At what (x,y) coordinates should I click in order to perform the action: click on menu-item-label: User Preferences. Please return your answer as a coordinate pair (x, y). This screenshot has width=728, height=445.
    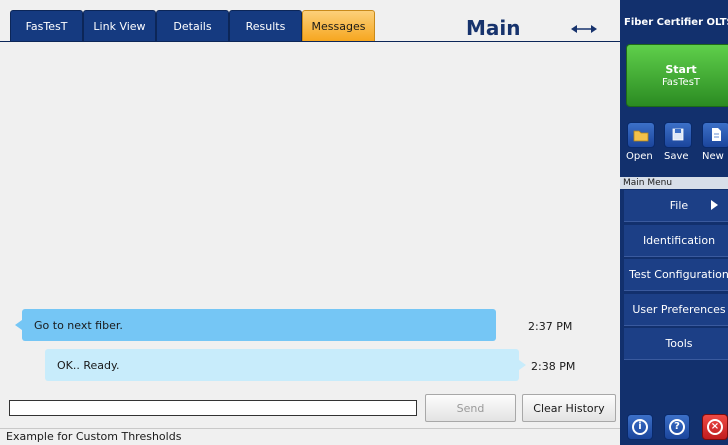
    Looking at the image, I should click on (679, 309).